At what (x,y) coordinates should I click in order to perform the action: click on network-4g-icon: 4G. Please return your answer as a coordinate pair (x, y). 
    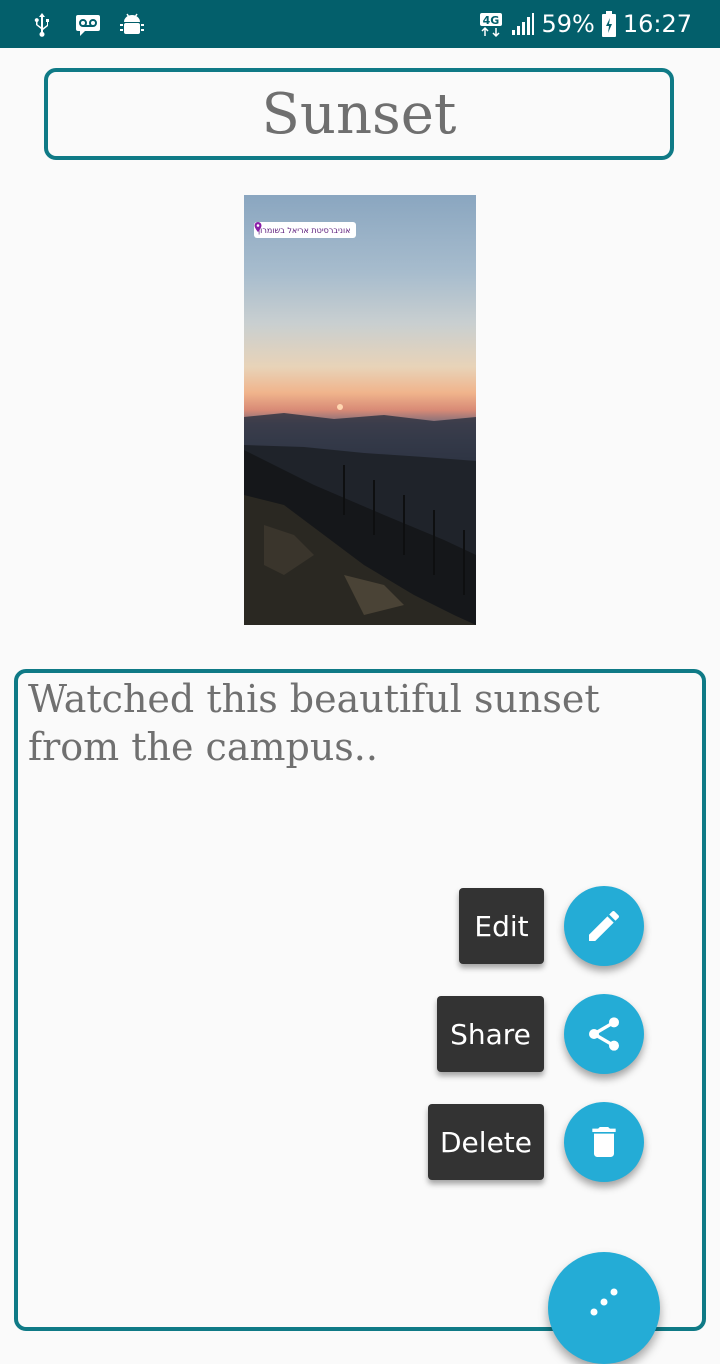
    Looking at the image, I should click on (491, 25).